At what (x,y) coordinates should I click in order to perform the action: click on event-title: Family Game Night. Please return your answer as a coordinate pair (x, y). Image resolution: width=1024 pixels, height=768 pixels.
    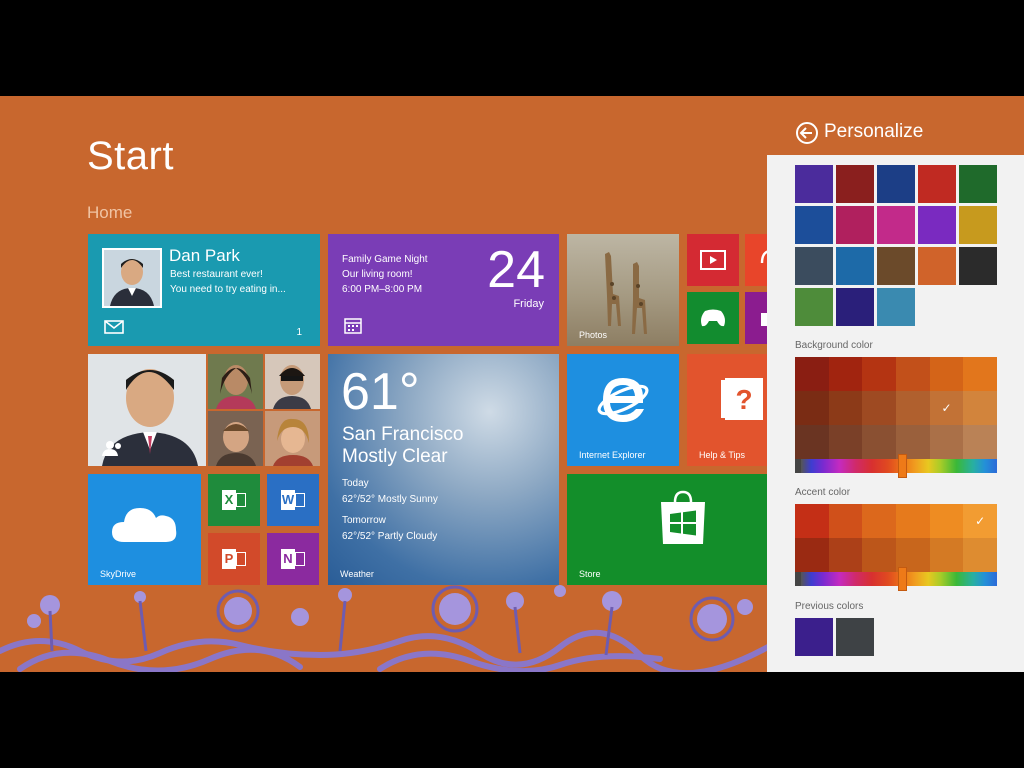
    Looking at the image, I should click on (385, 259).